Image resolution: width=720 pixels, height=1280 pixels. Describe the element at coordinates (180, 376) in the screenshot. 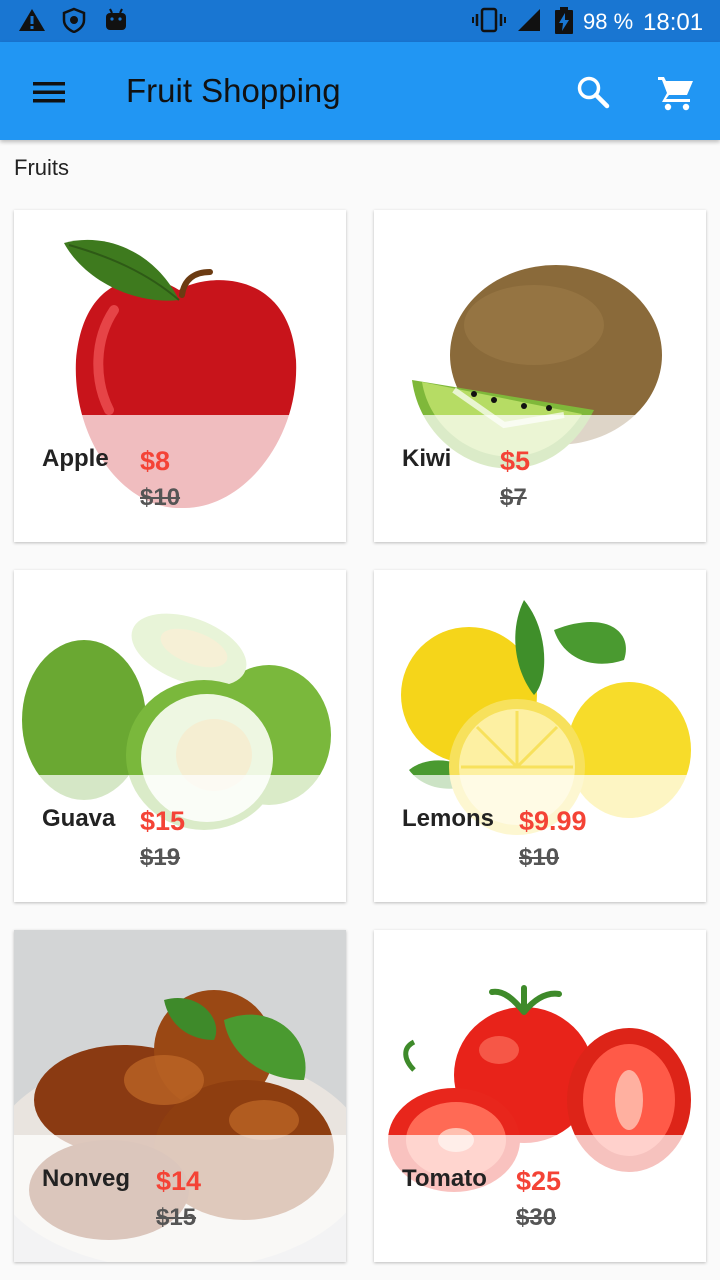

I see `product-card-apple: Apple $8 $10` at that location.